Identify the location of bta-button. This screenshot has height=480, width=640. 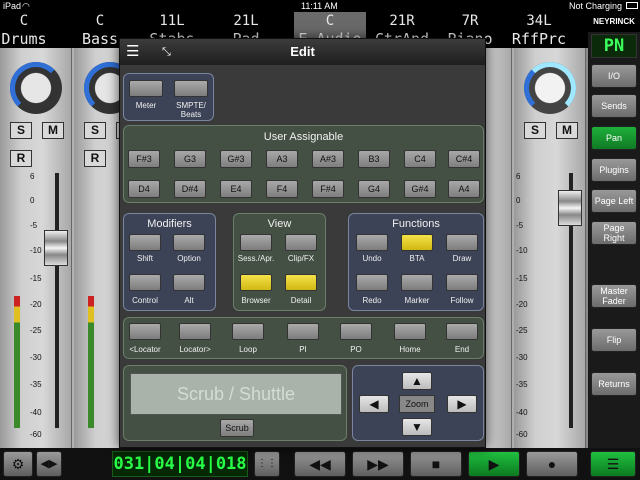
(417, 242).